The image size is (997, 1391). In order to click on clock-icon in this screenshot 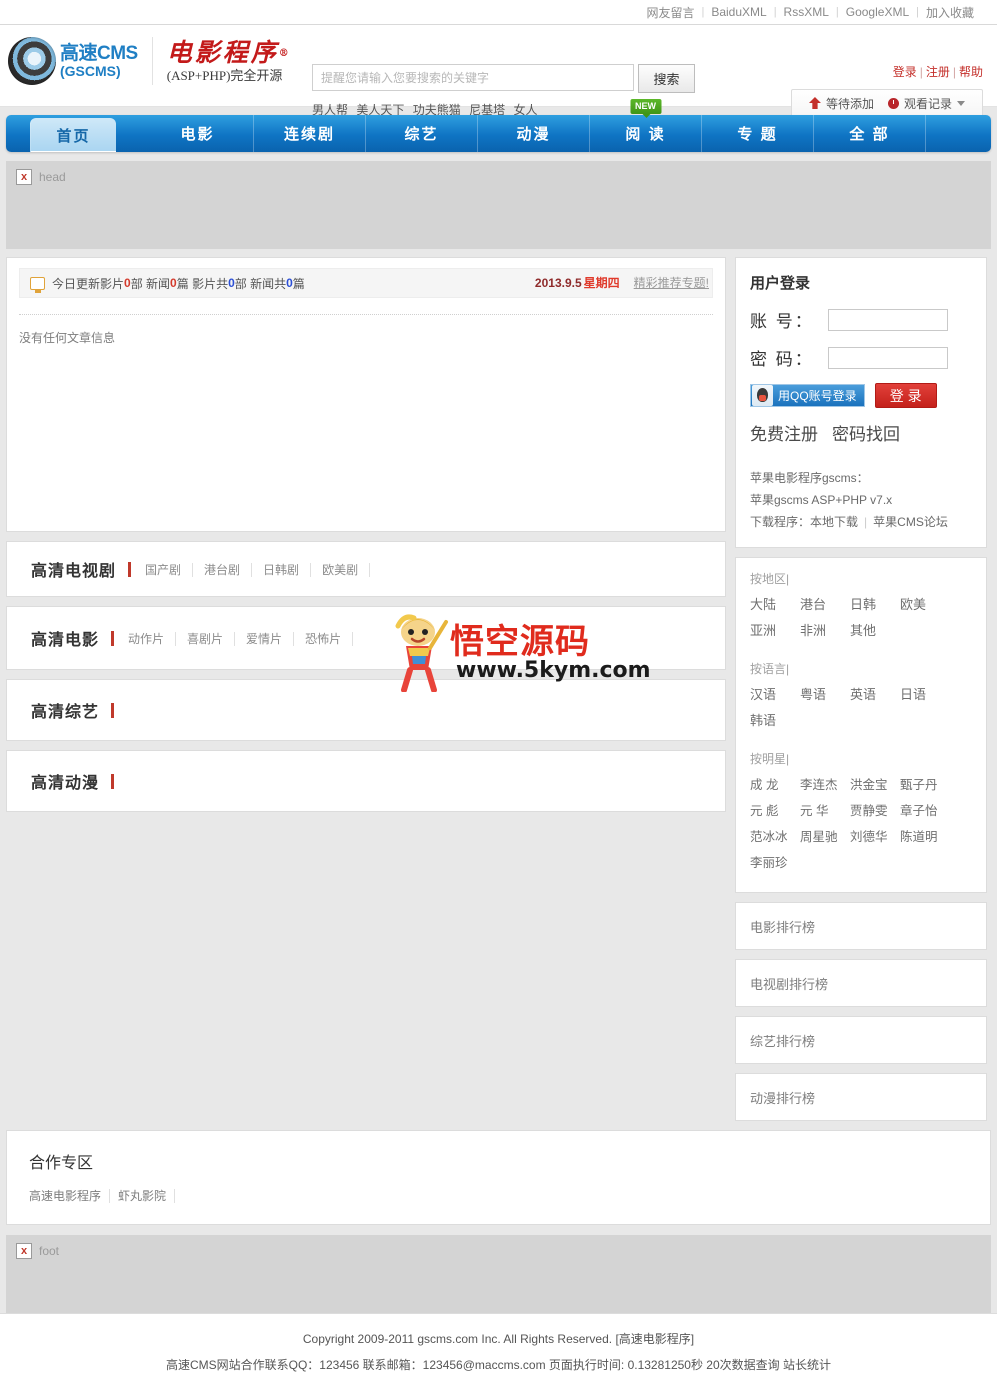, I will do `click(893, 103)`.